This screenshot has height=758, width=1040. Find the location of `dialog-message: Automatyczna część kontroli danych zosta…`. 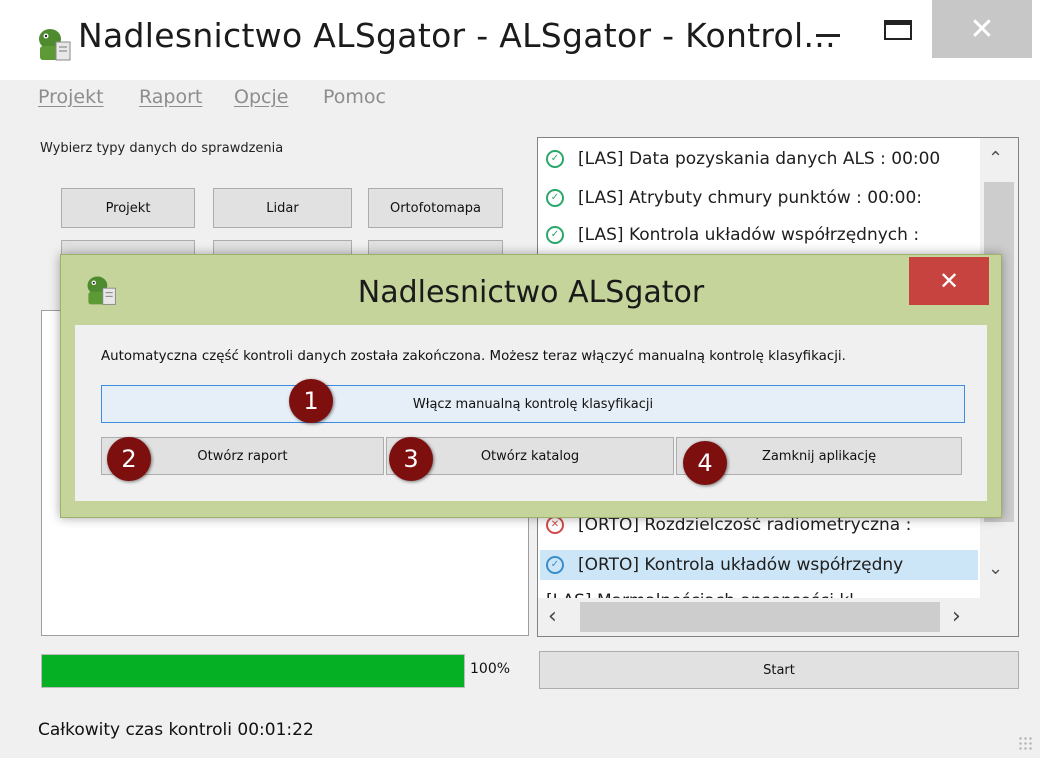

dialog-message: Automatyczna część kontroli danych zosta… is located at coordinates (473, 356).